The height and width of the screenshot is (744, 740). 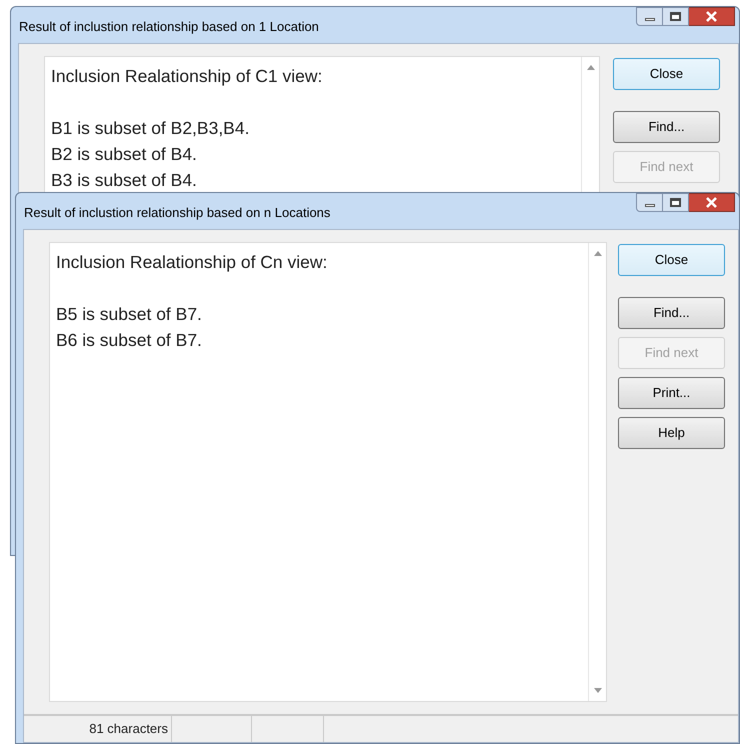 I want to click on window-title: Result of inclustion relationship based on 1 Location, so click(x=169, y=27).